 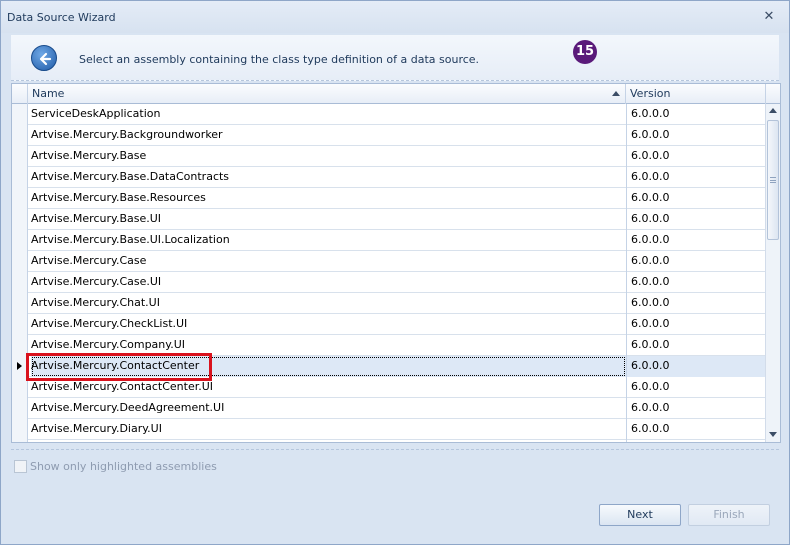 What do you see at coordinates (20, 466) in the screenshot?
I see `show-highlighted-checkbox` at bounding box center [20, 466].